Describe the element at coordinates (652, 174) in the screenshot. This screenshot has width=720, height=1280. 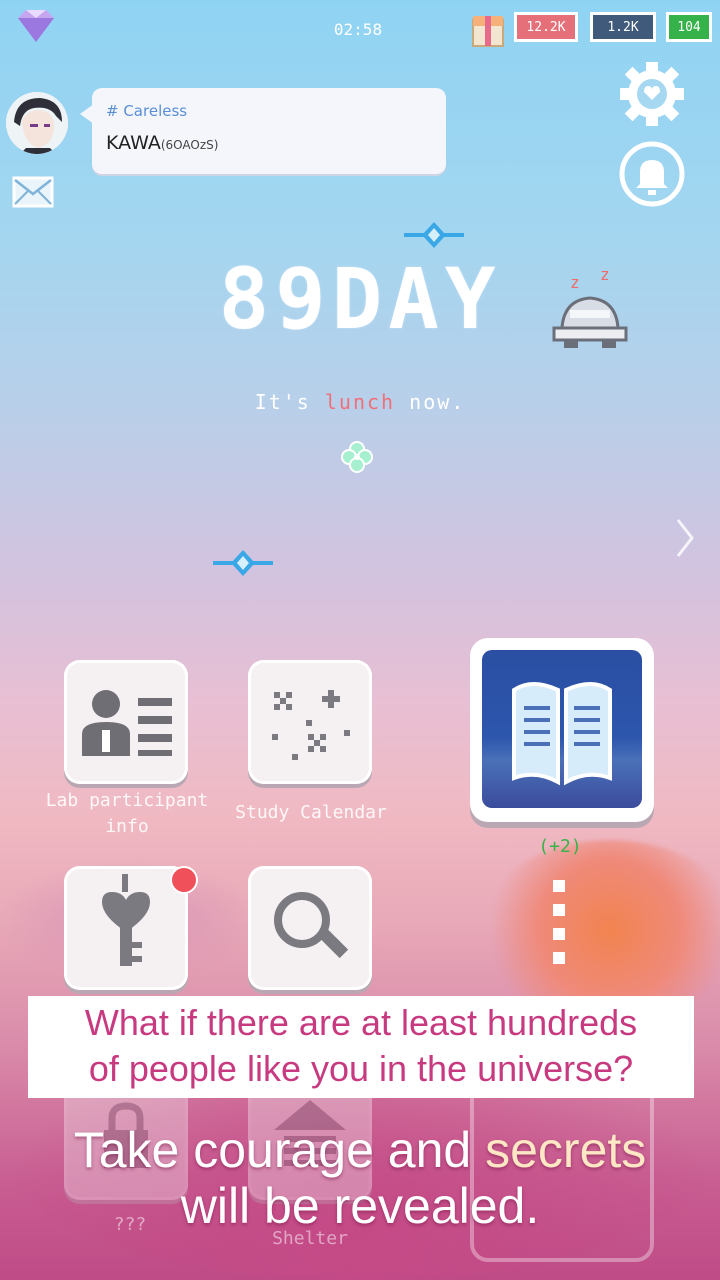
I see `bell-icon` at that location.